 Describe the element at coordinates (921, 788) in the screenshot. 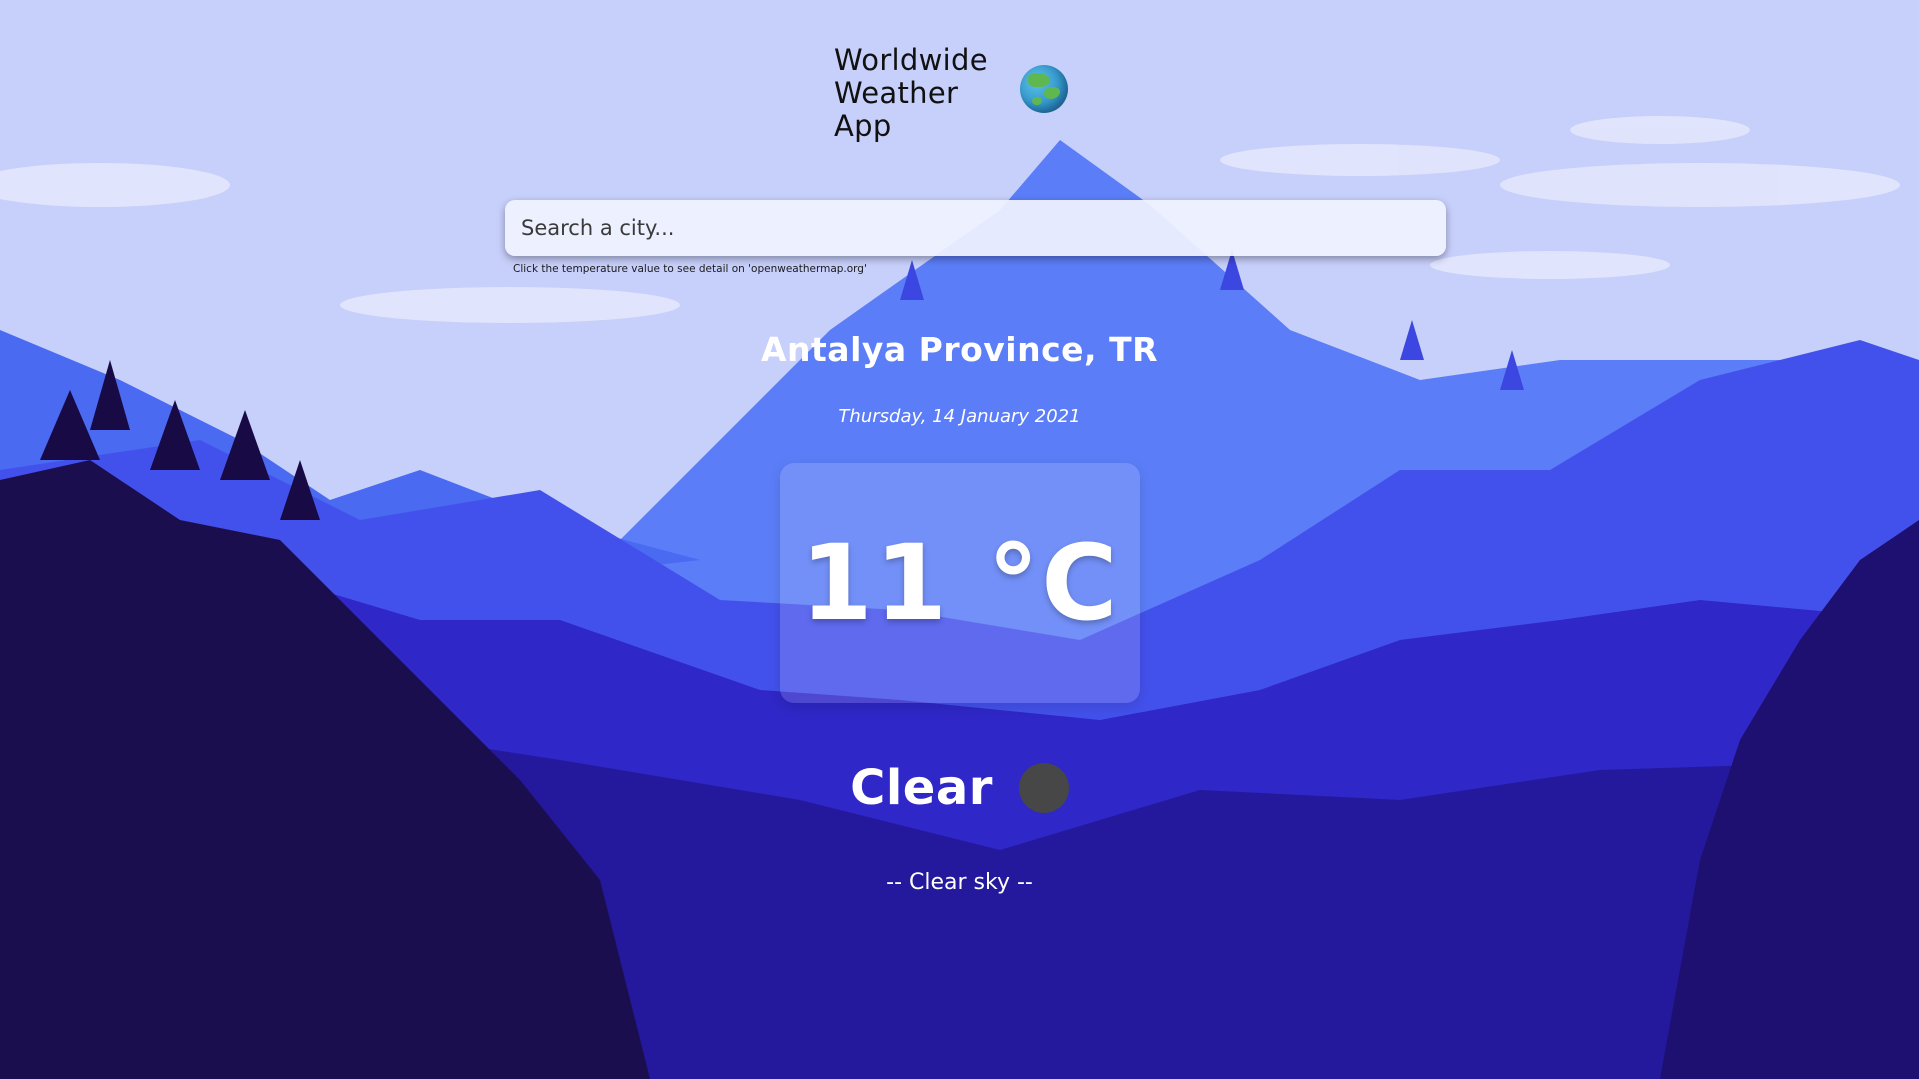

I see `weather-condition: Clear` at that location.